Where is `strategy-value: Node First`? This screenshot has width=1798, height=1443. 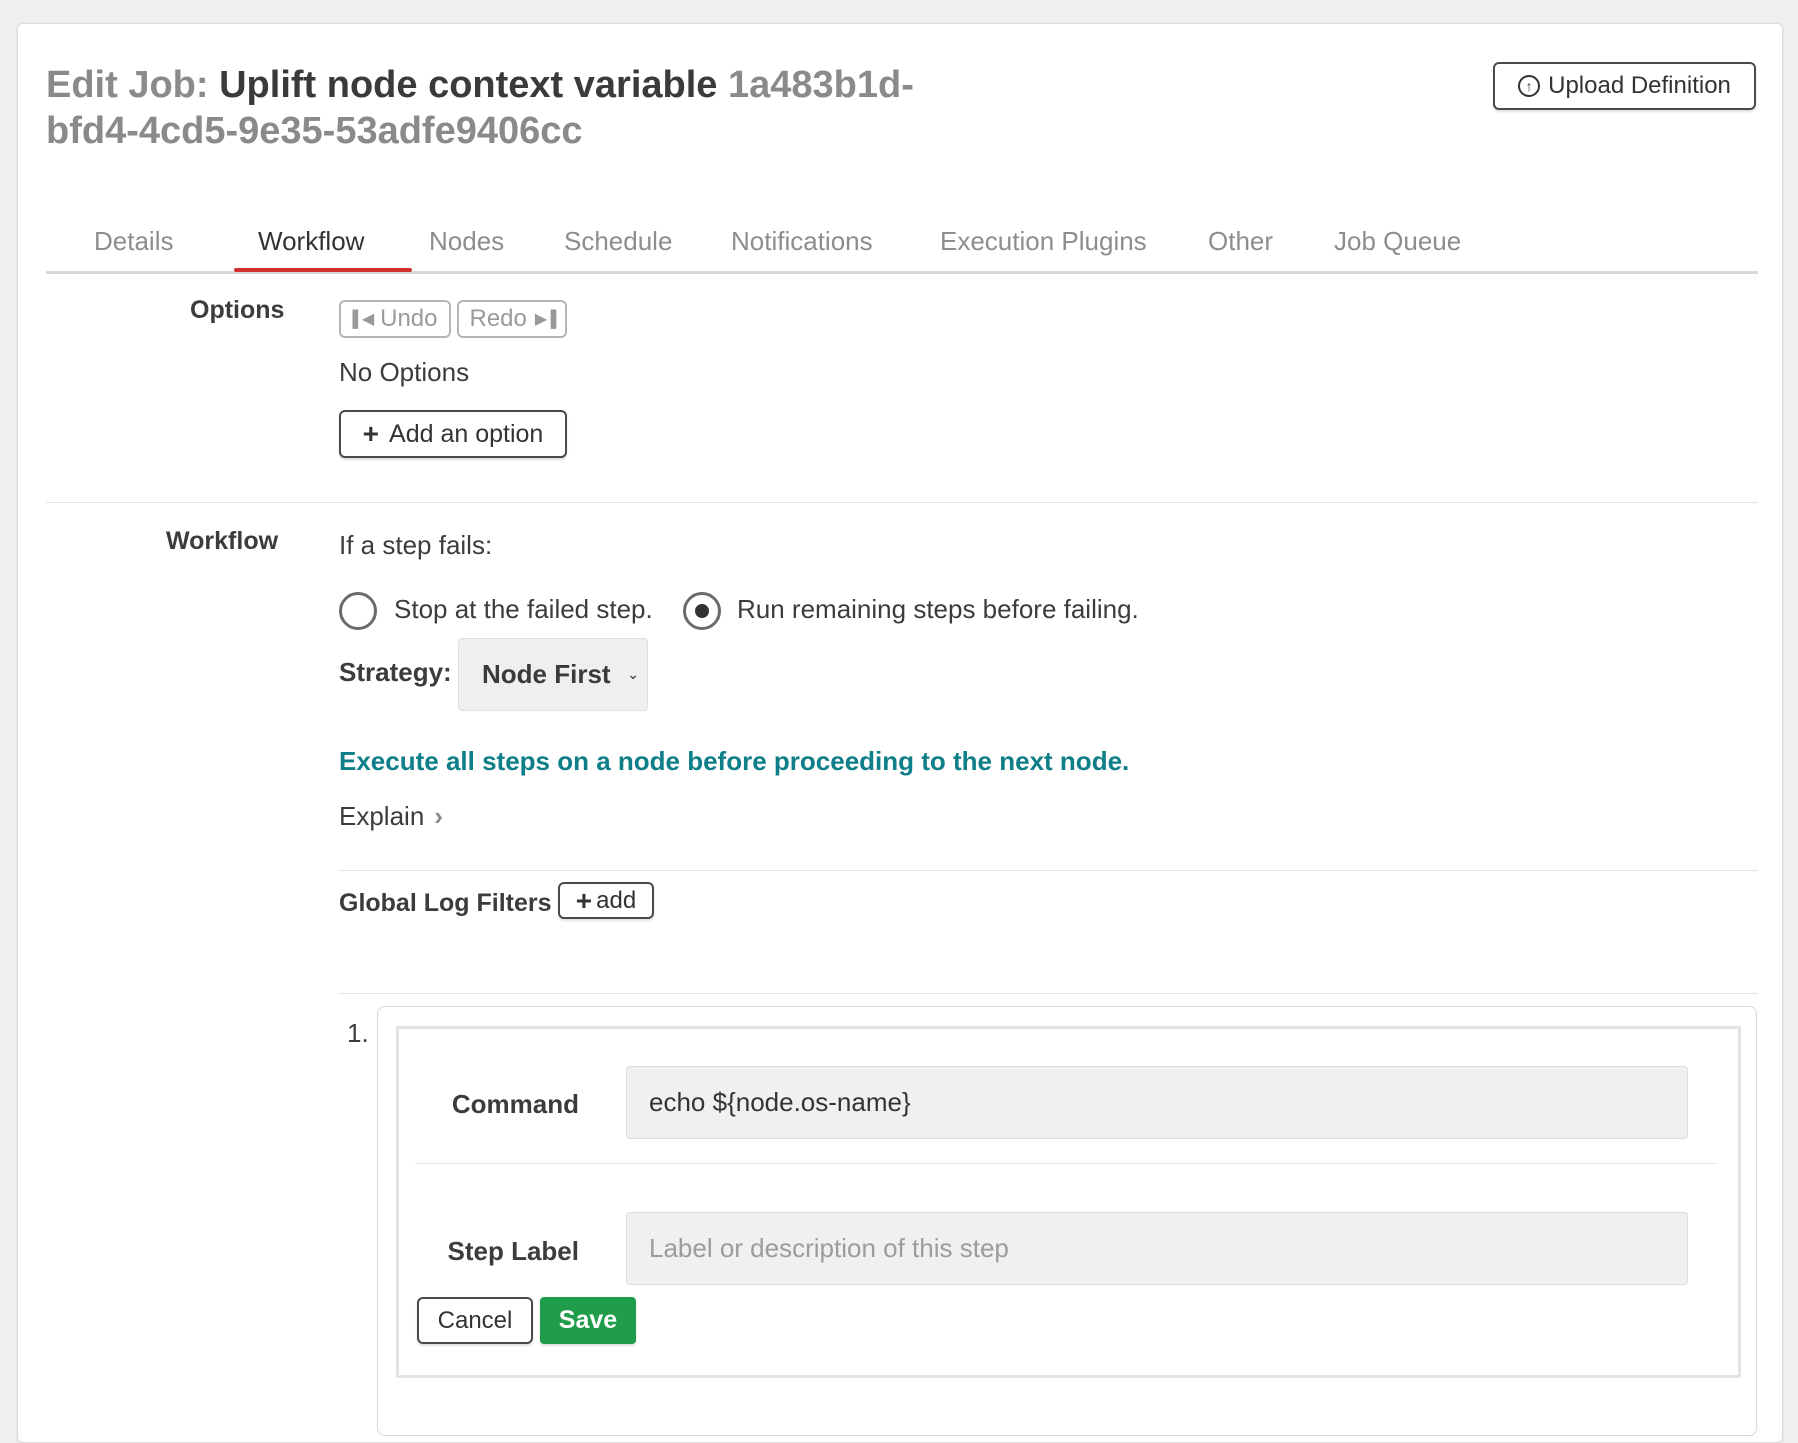
strategy-value: Node First is located at coordinates (546, 674).